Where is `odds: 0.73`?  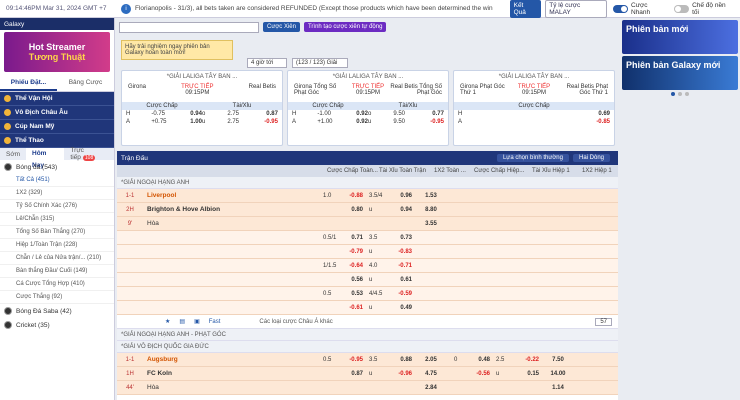 odds: 0.73 is located at coordinates (400, 238).